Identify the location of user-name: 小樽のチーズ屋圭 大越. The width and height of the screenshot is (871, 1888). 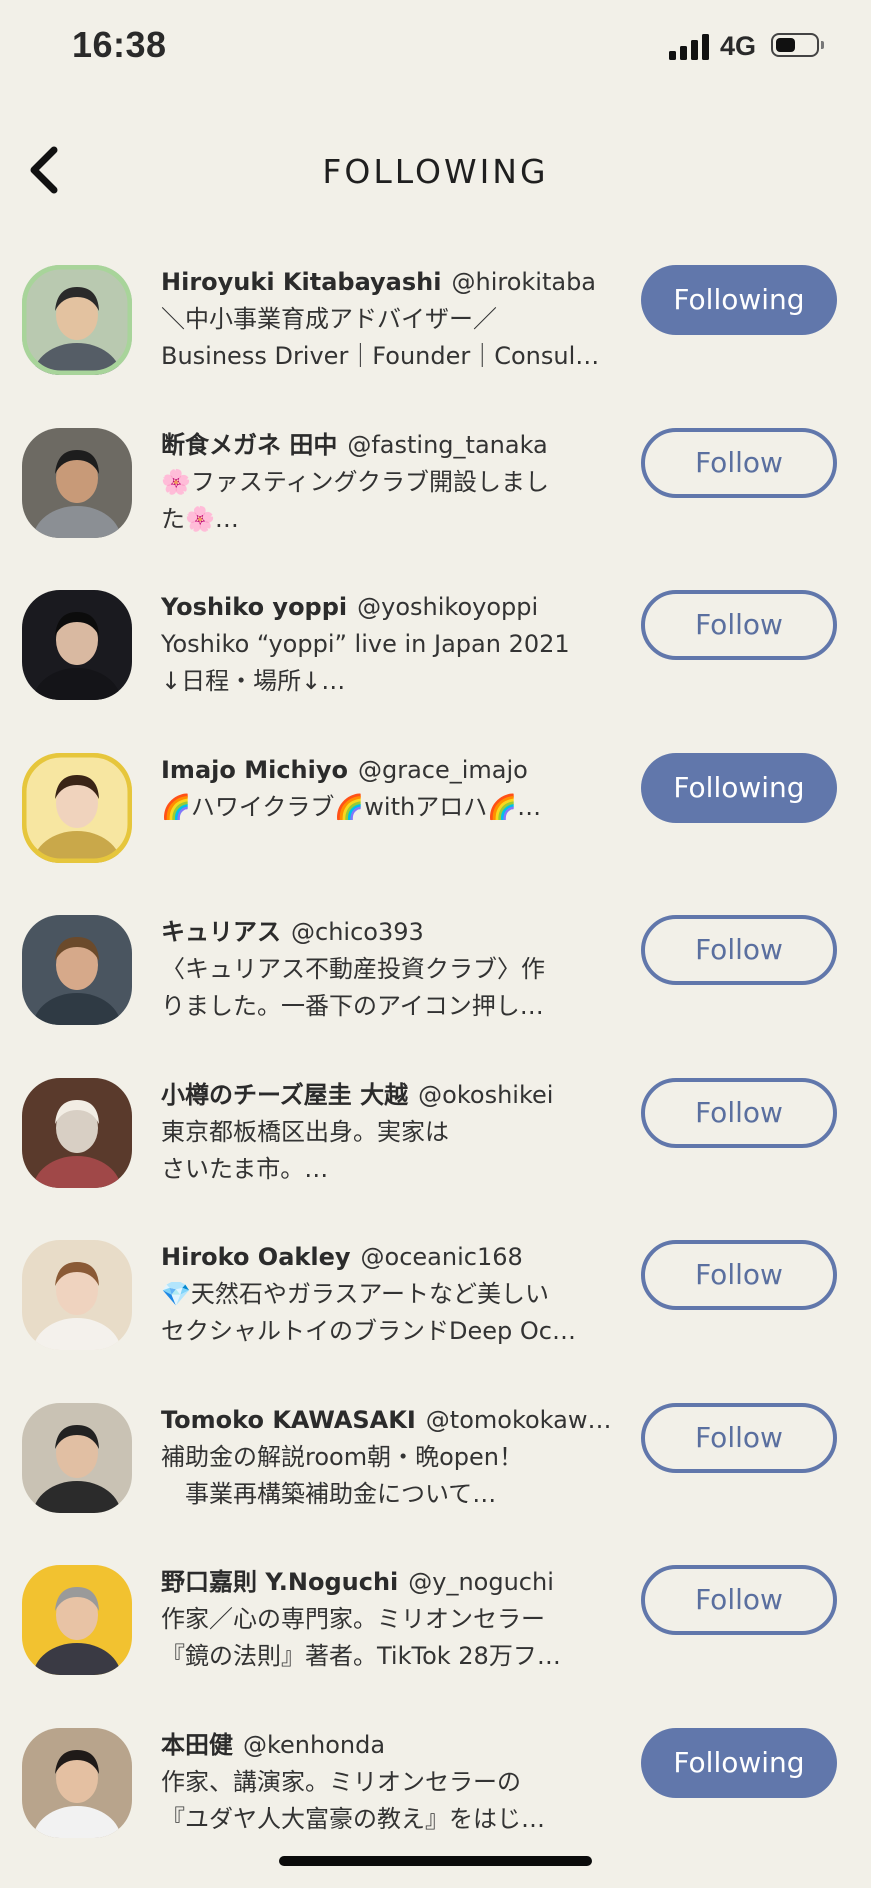
(284, 1095).